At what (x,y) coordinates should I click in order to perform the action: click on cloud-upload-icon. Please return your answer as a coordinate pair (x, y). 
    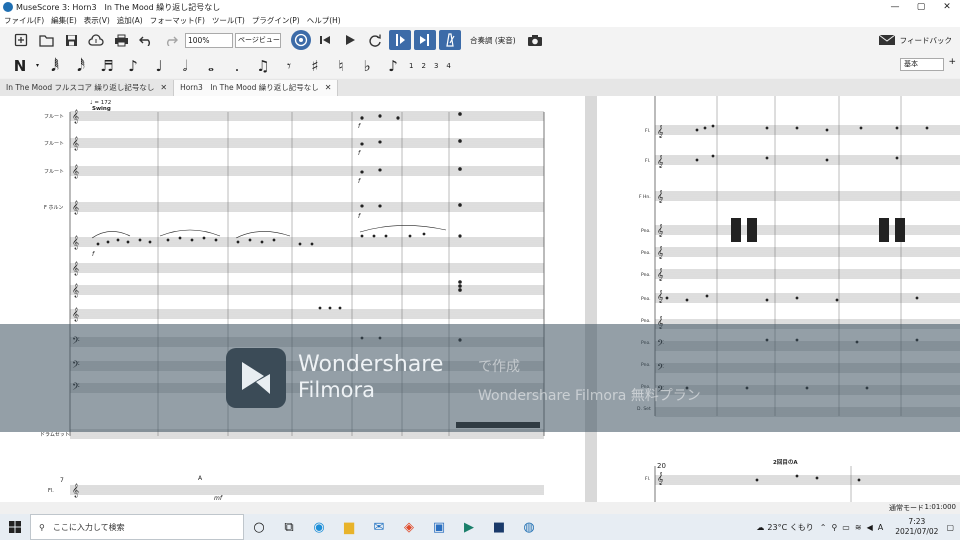
    Looking at the image, I should click on (96, 40).